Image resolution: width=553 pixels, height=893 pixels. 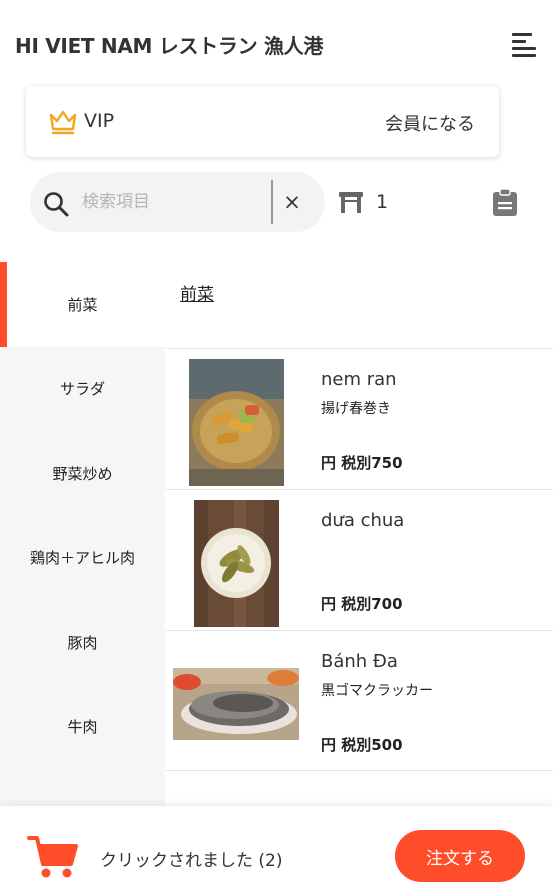 I want to click on black-sesame-cracker-photo, so click(x=236, y=704).